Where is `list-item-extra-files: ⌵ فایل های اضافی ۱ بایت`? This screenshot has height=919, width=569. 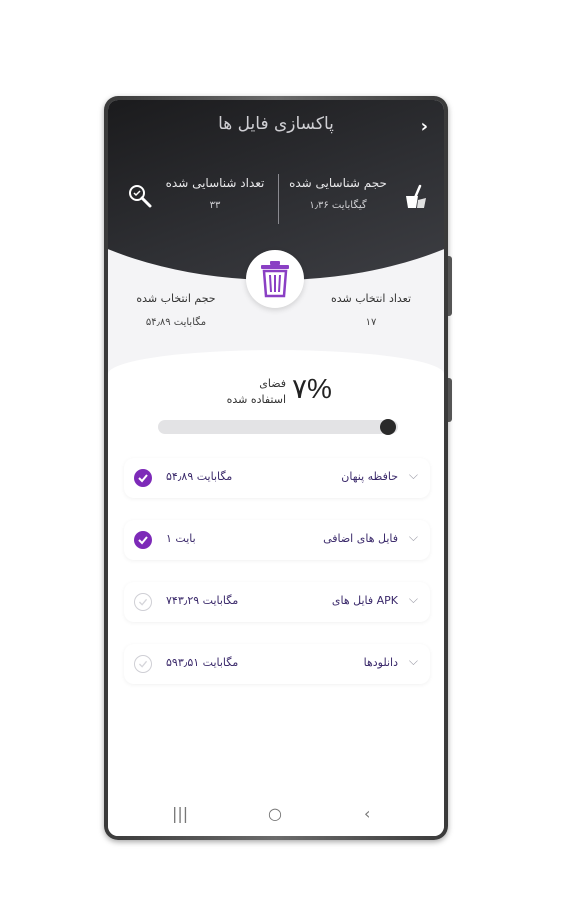 list-item-extra-files: ⌵ فایل های اضافی ۱ بایت is located at coordinates (277, 540).